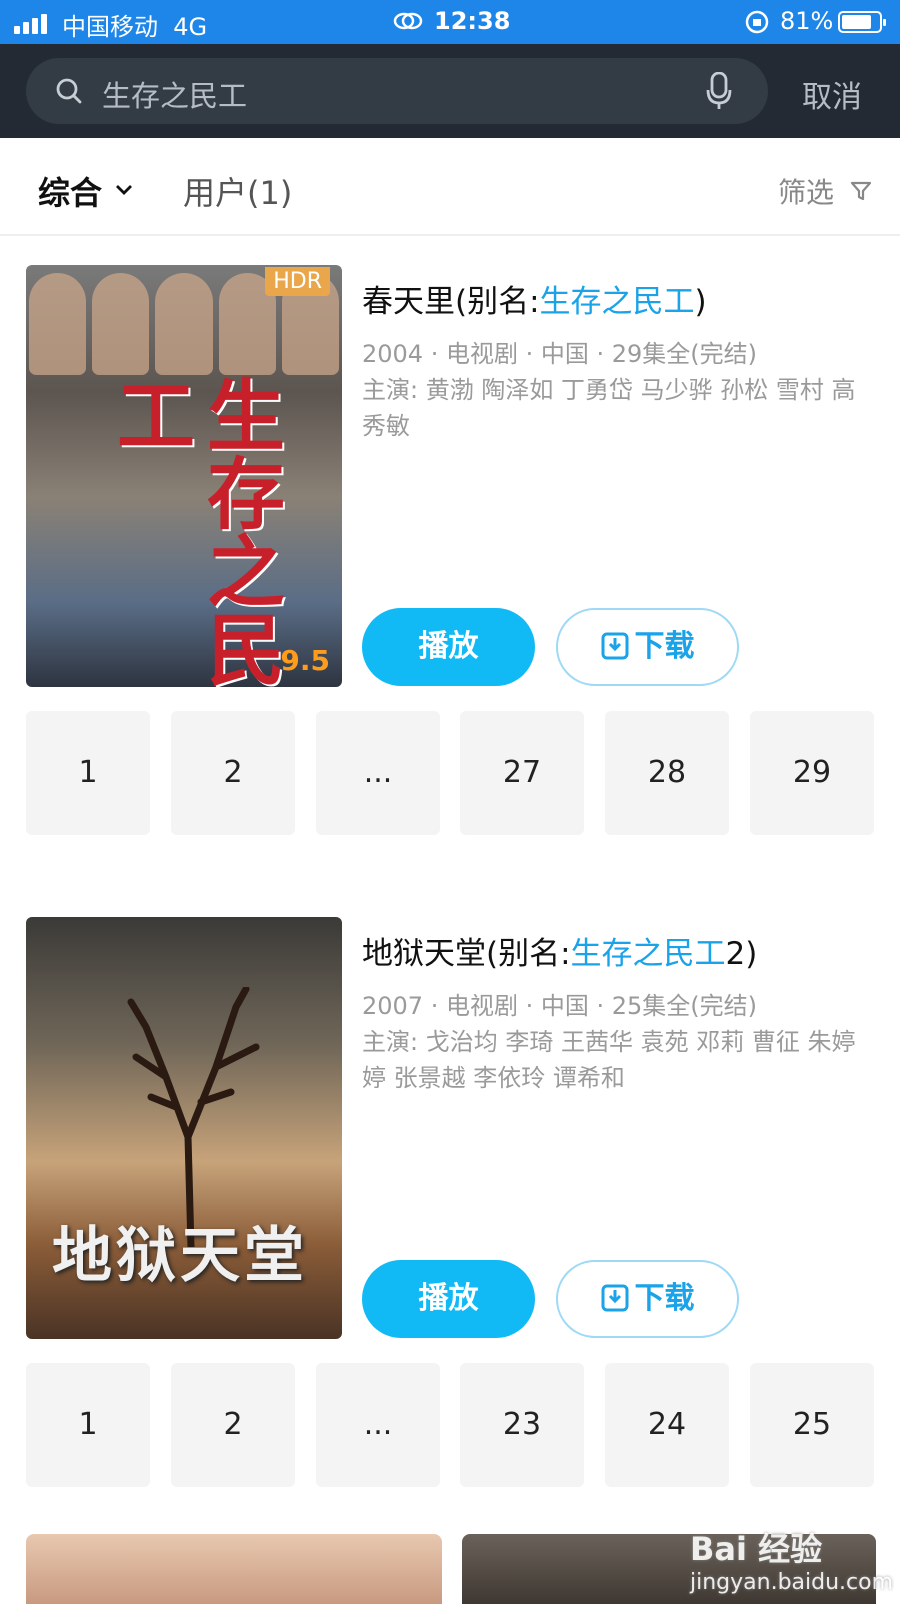 Image resolution: width=900 pixels, height=1604 pixels. What do you see at coordinates (450, 773) in the screenshot?
I see `episode-list: 1 2 ... 27 28 29` at bounding box center [450, 773].